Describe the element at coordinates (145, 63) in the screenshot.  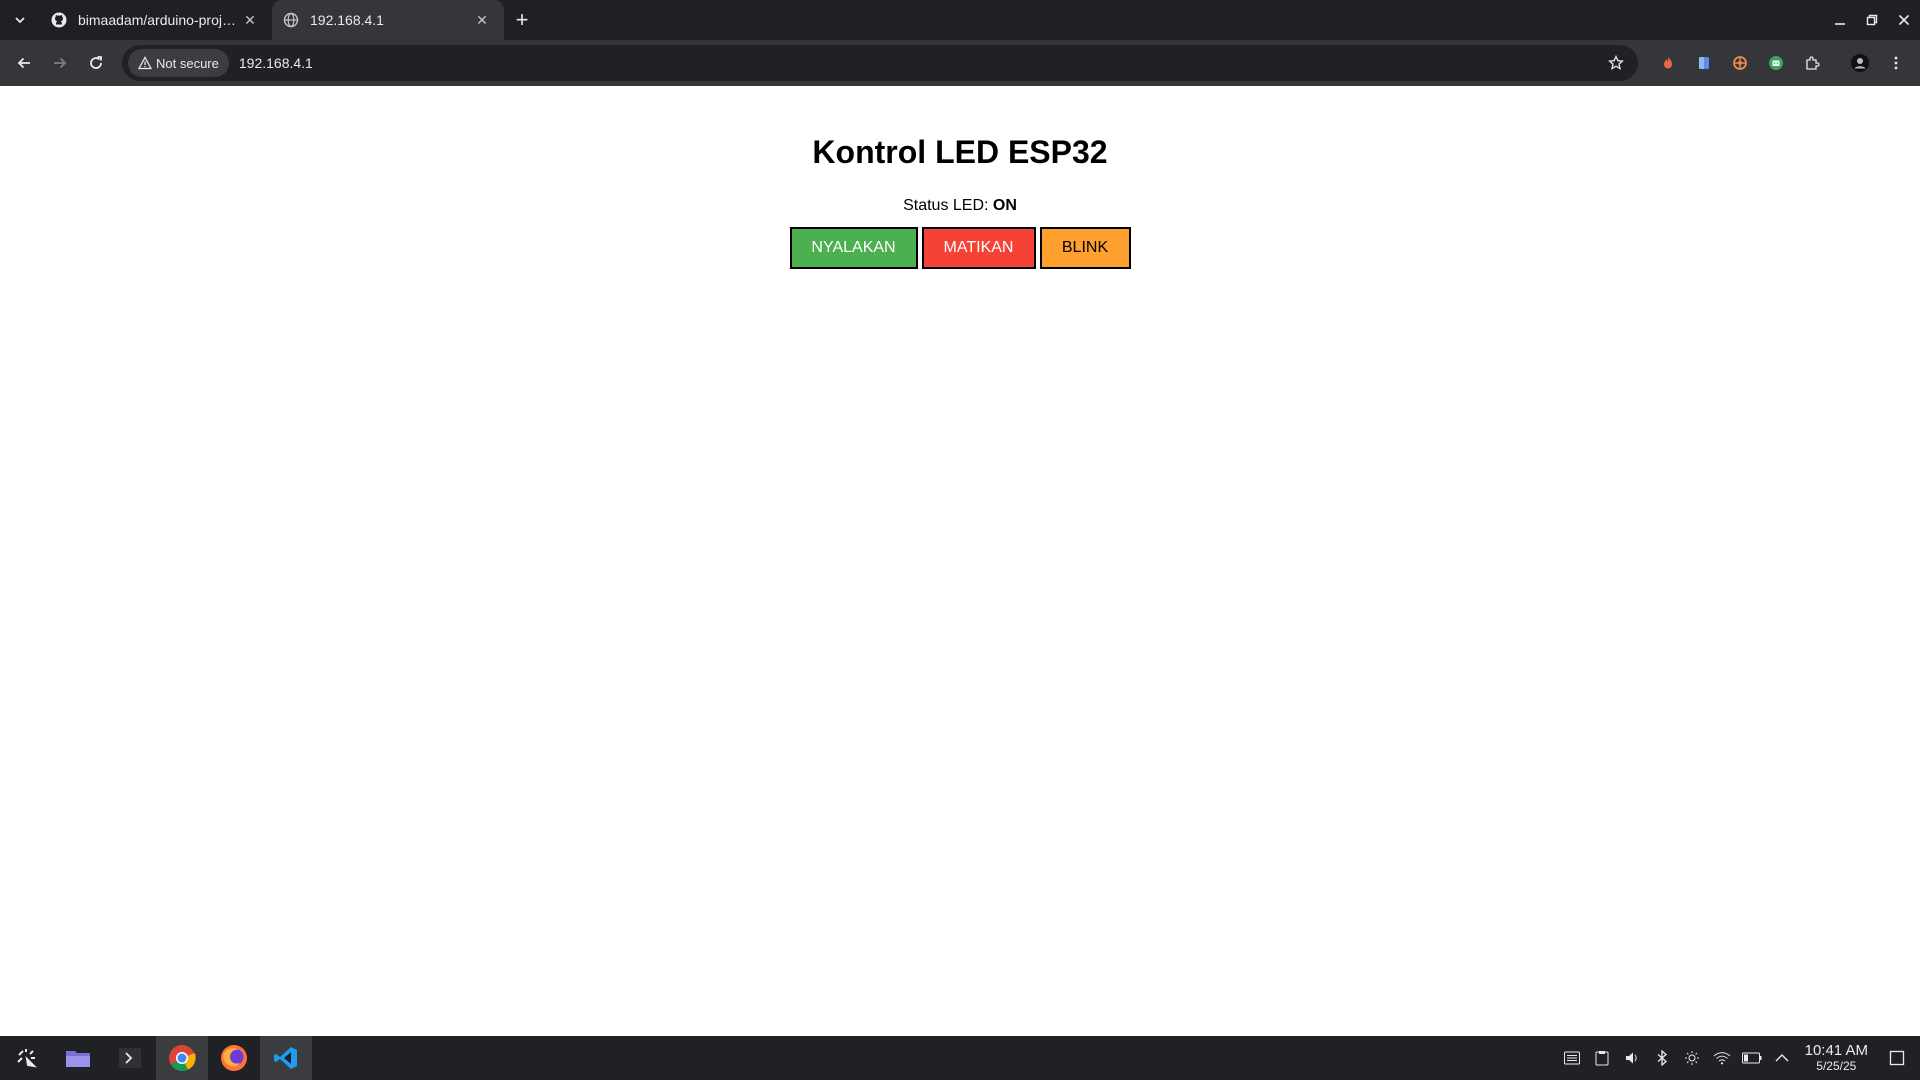
I see `warning-icon` at that location.